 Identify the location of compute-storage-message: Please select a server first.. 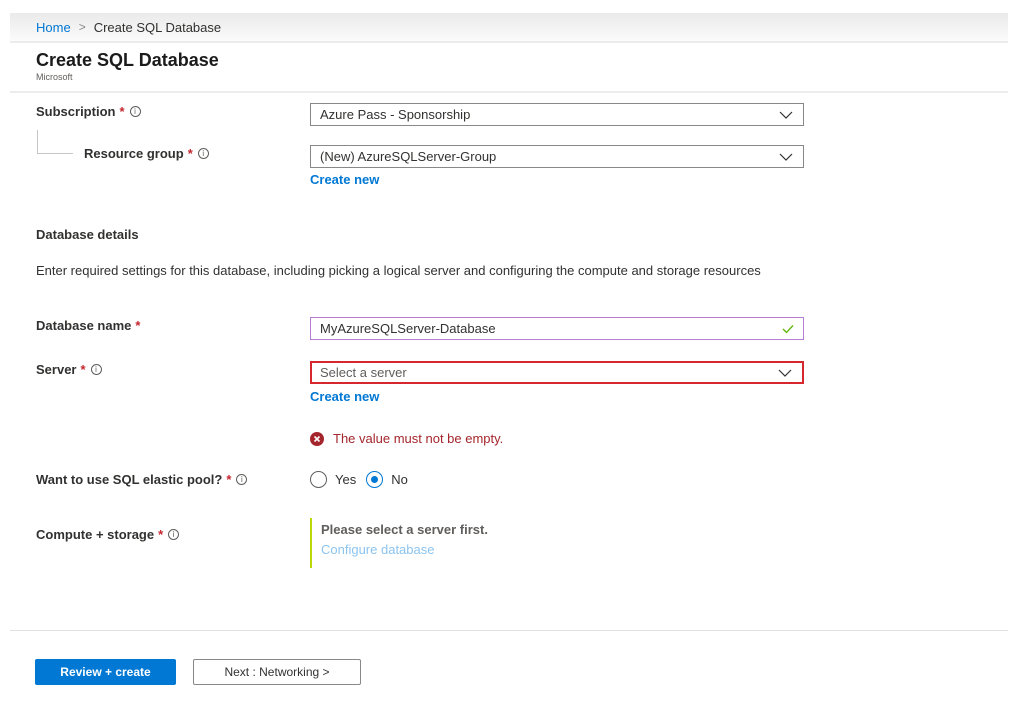
(404, 529).